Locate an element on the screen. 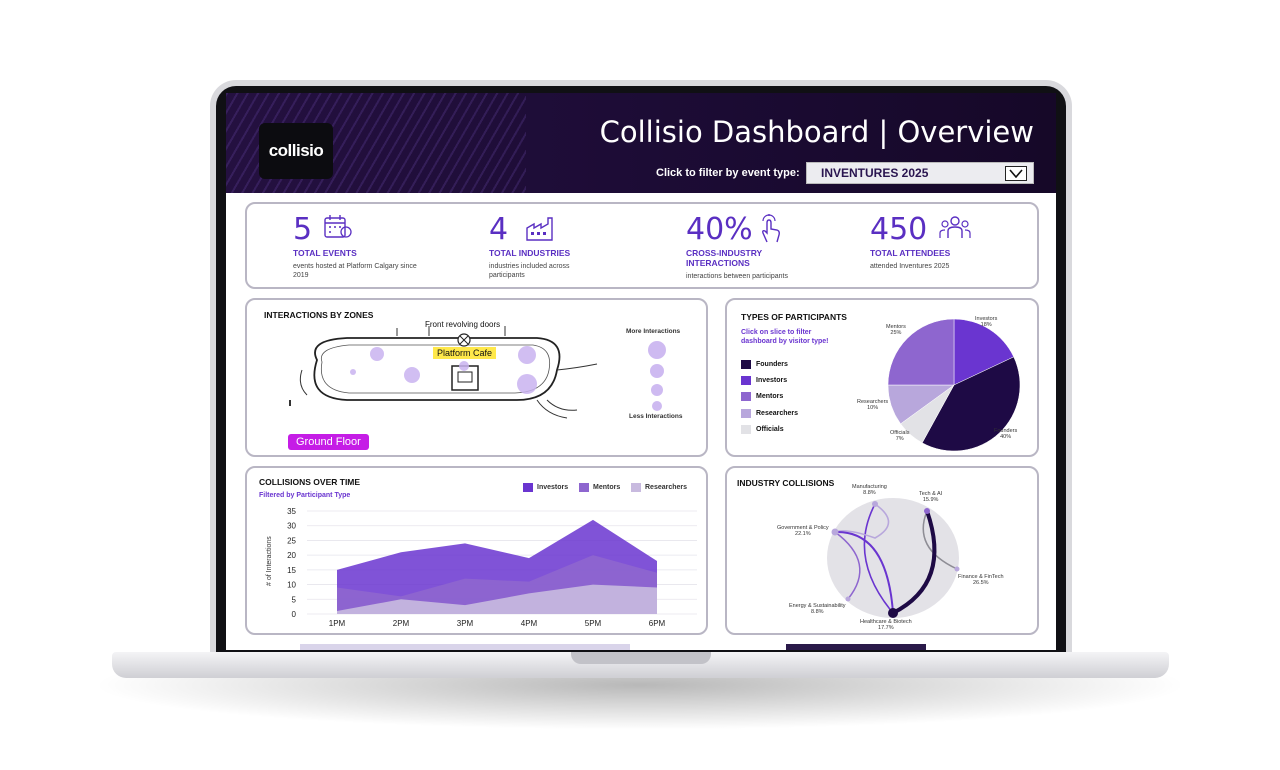 This screenshot has width=1280, height=770. node-government-policy is located at coordinates (835, 532).